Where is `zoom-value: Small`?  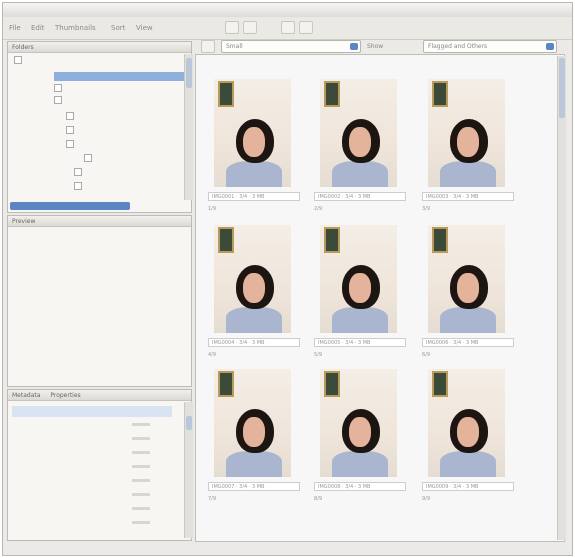 zoom-value: Small is located at coordinates (234, 46).